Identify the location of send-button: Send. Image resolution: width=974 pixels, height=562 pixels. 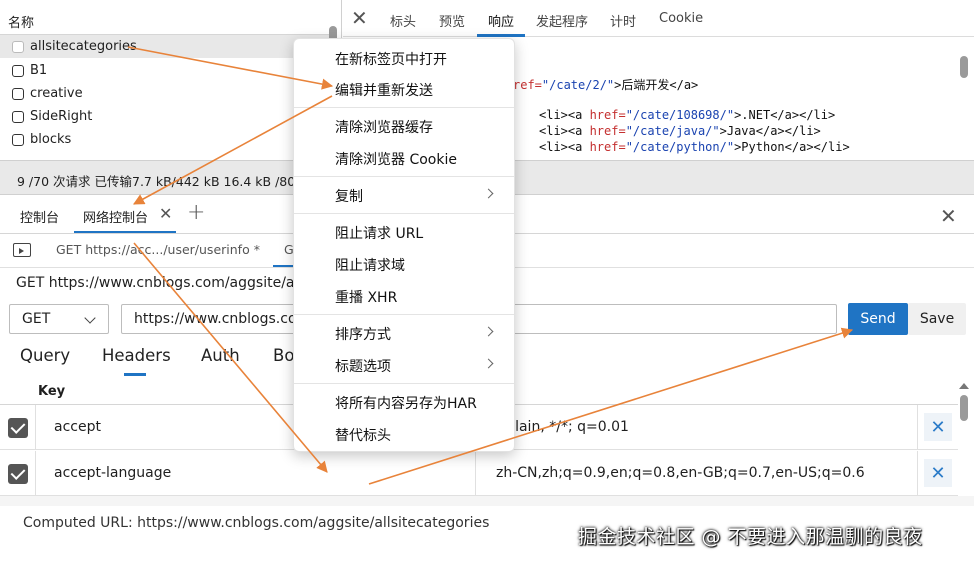
(878, 319).